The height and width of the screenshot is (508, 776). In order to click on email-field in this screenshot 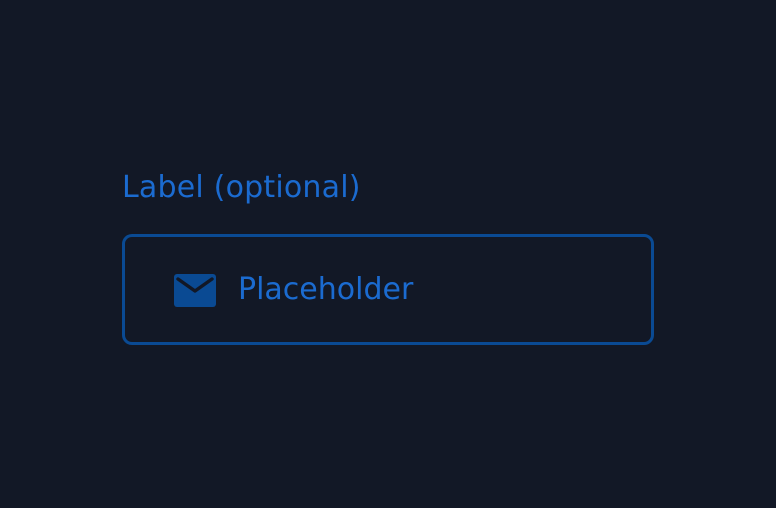, I will do `click(388, 289)`.